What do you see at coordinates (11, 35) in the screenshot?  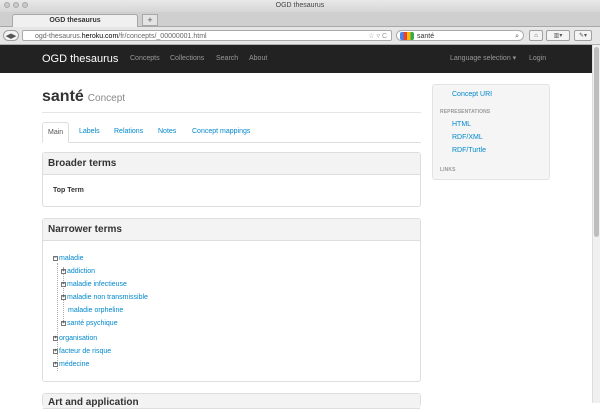 I see `back-forward-button: ◀▶` at bounding box center [11, 35].